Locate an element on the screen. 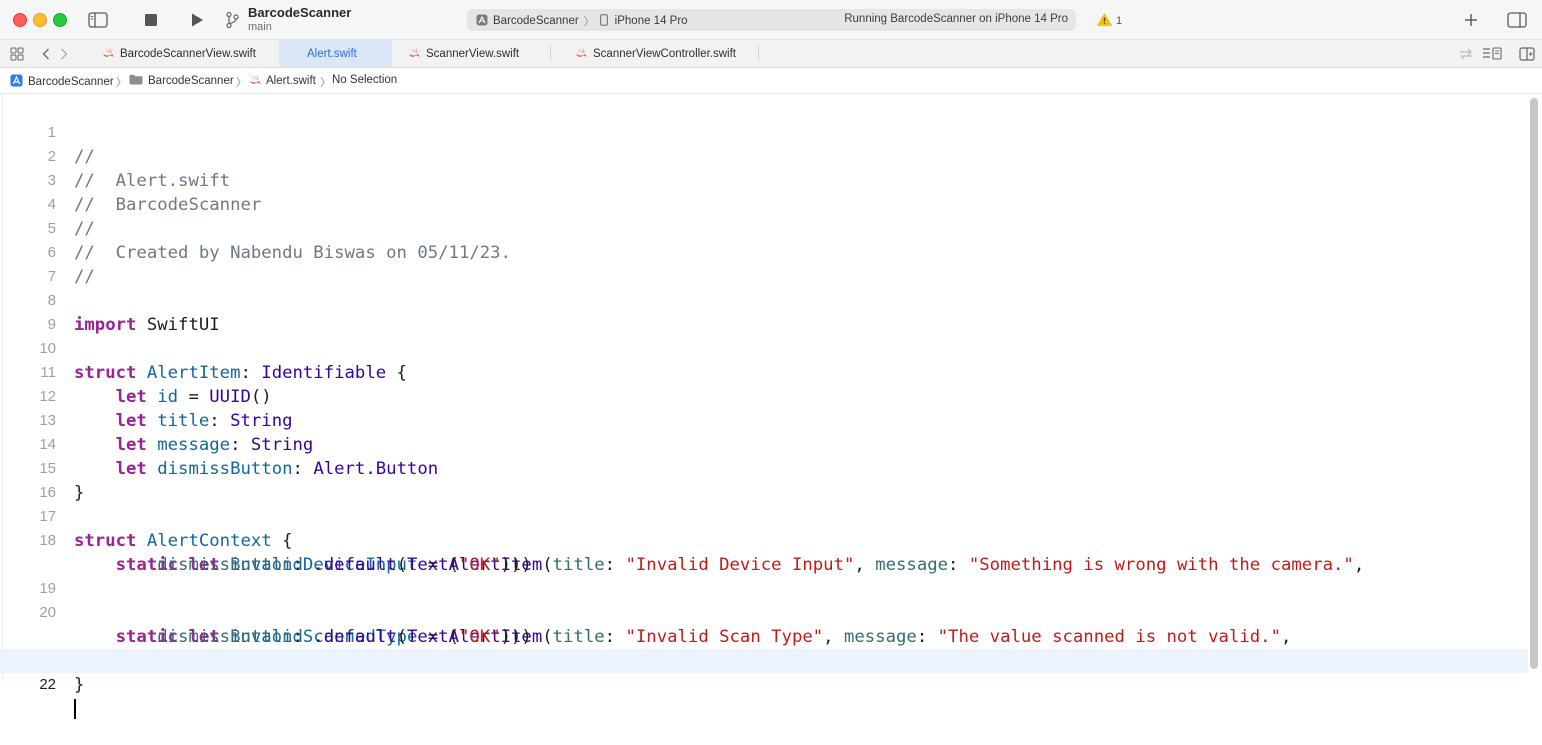  code-line: 11 let id = UUID() is located at coordinates (764, 372).